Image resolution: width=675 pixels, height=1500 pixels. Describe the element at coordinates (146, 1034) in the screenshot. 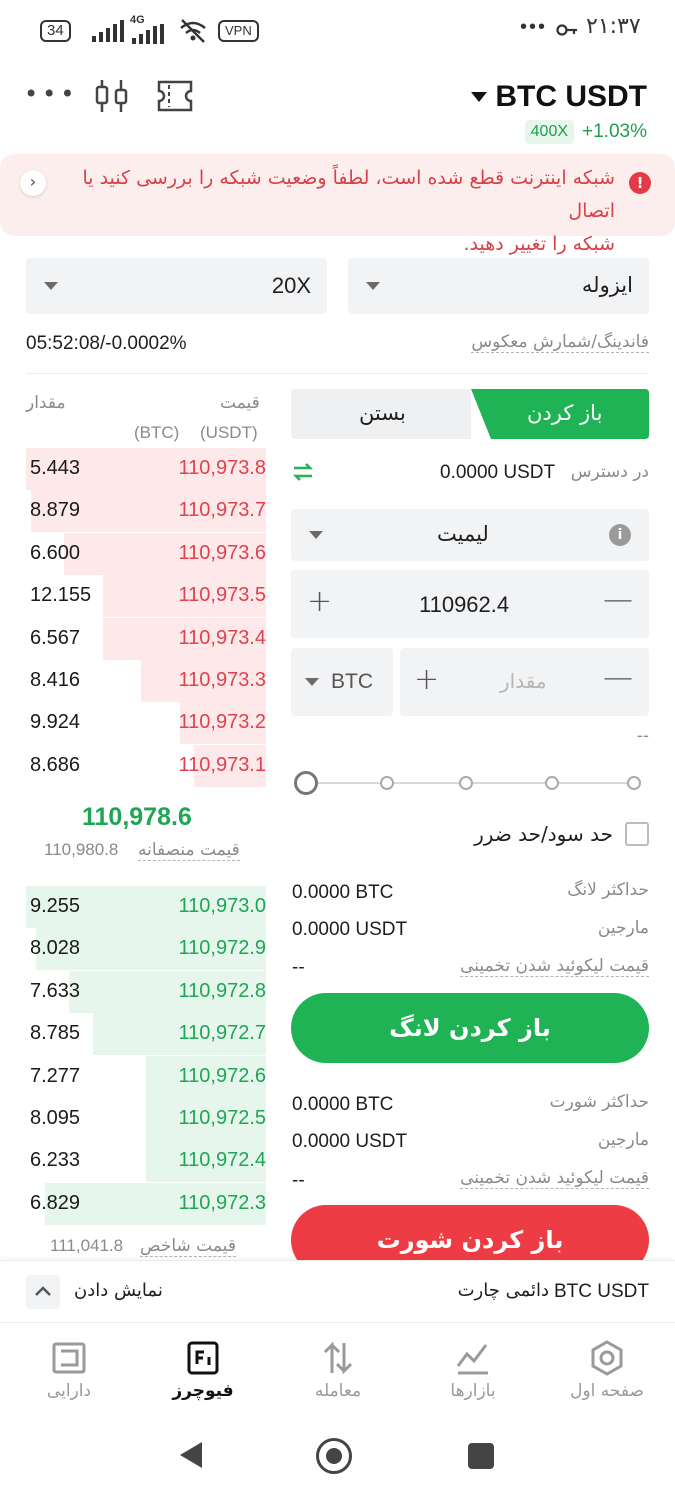

I see `bid-row: 8.785 110,972.7` at that location.